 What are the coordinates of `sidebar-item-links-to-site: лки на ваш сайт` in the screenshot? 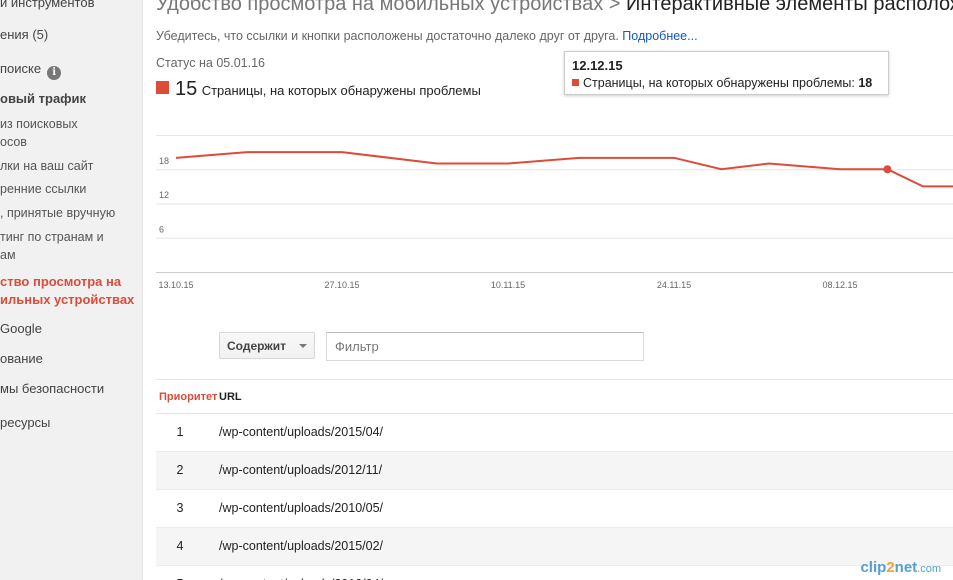 It's located at (46, 166).